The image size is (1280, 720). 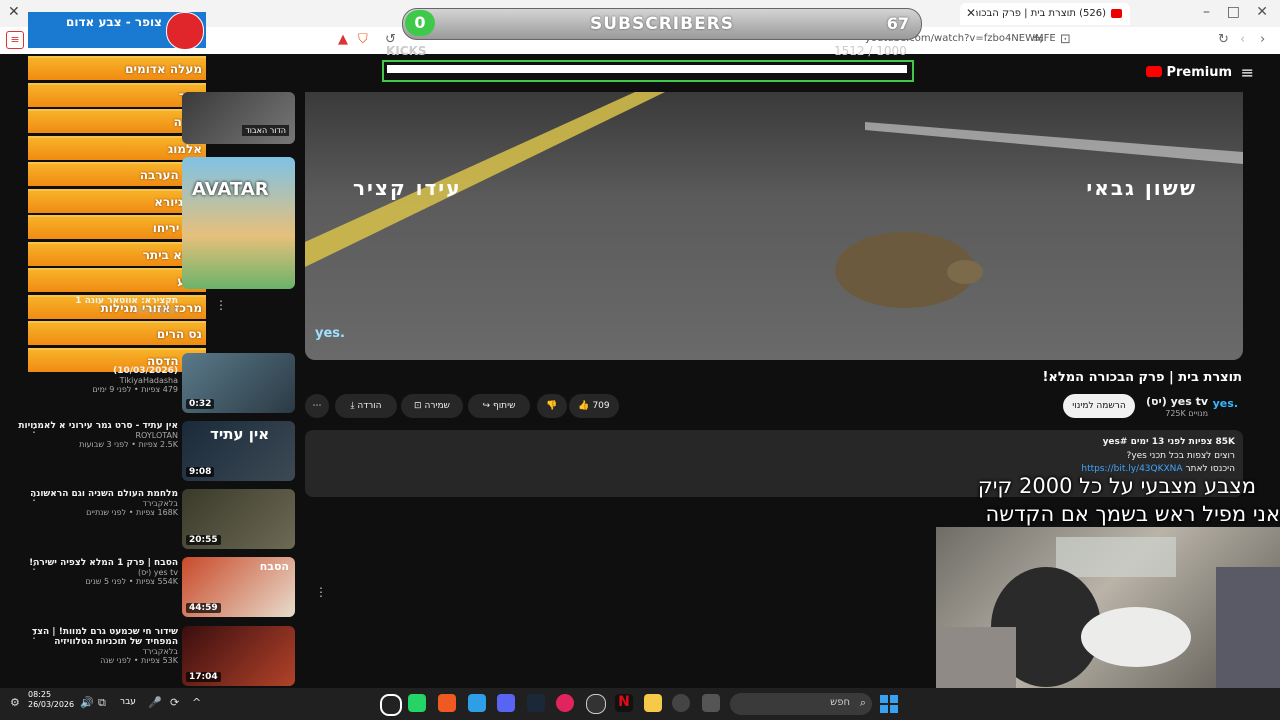 I want to click on window-close-icon: ✕, so click(x=1262, y=12).